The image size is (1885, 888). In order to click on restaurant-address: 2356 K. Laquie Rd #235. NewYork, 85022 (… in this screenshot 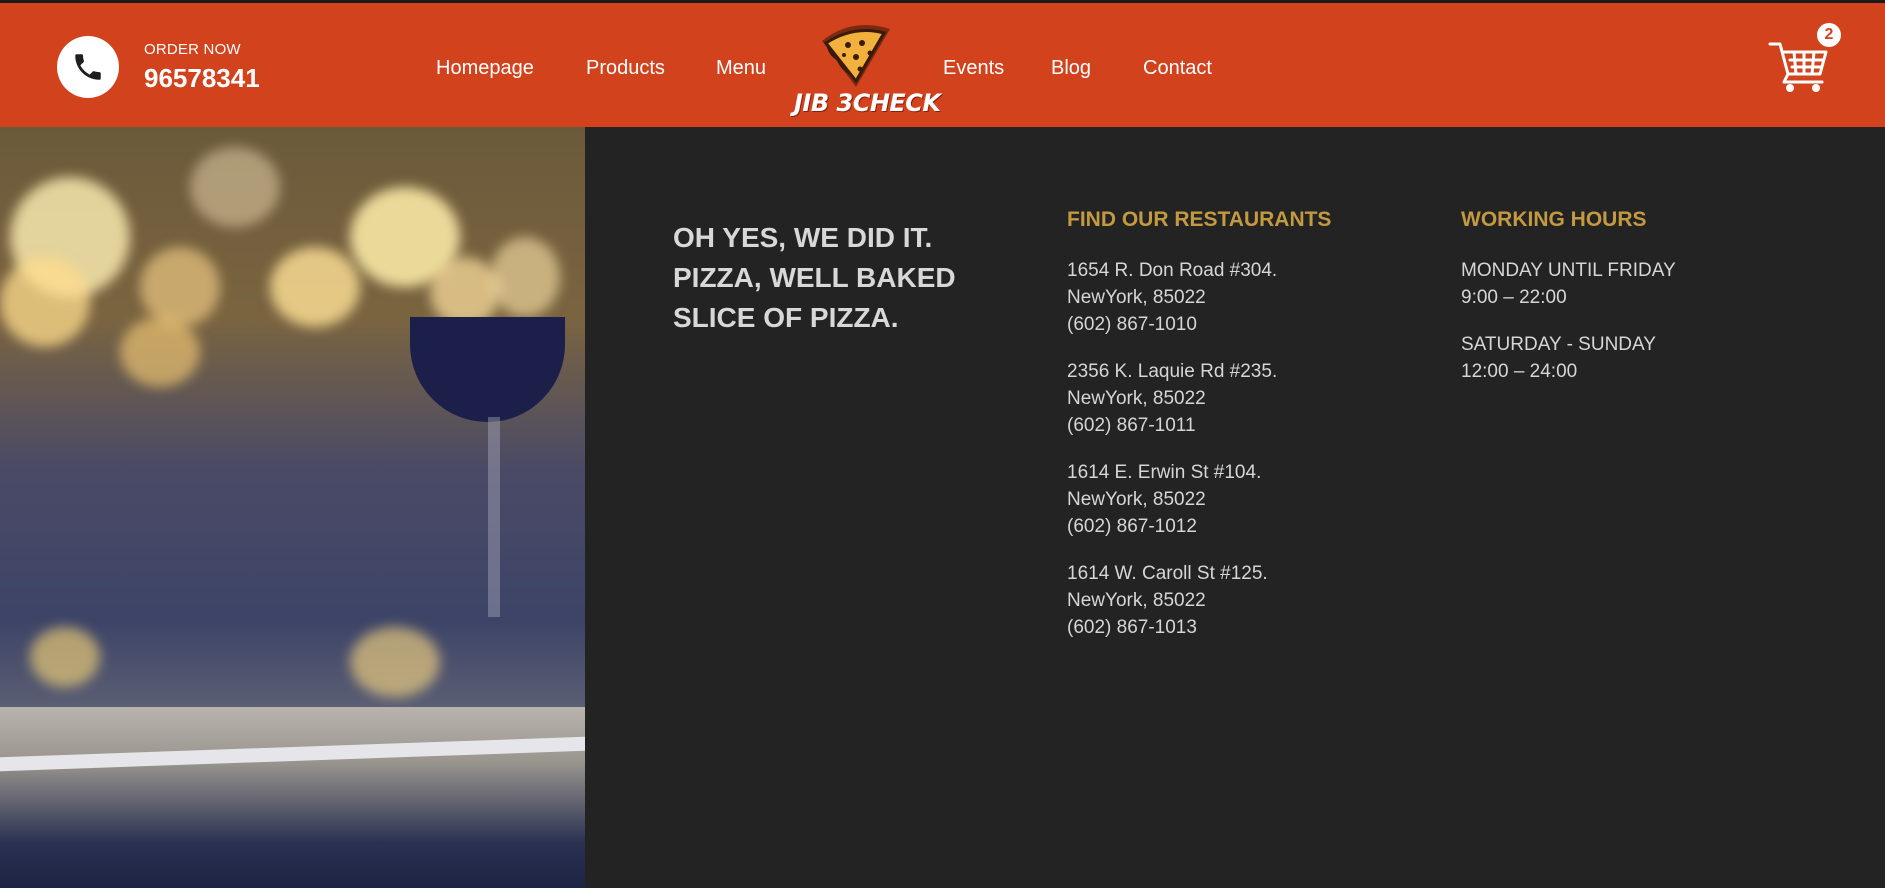, I will do `click(1172, 398)`.